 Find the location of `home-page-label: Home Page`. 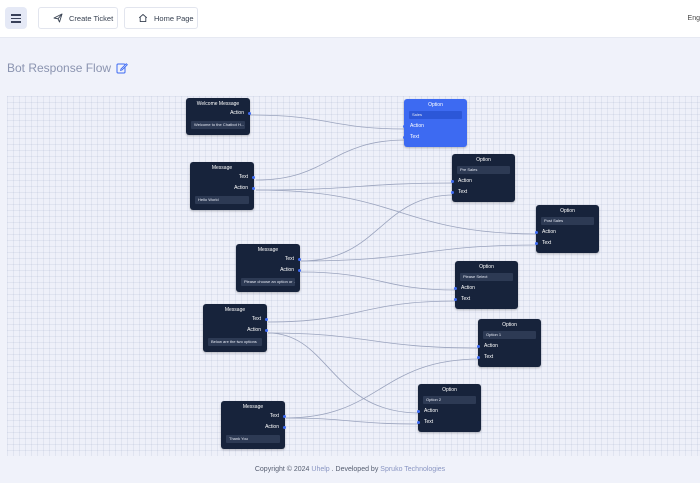

home-page-label: Home Page is located at coordinates (174, 18).